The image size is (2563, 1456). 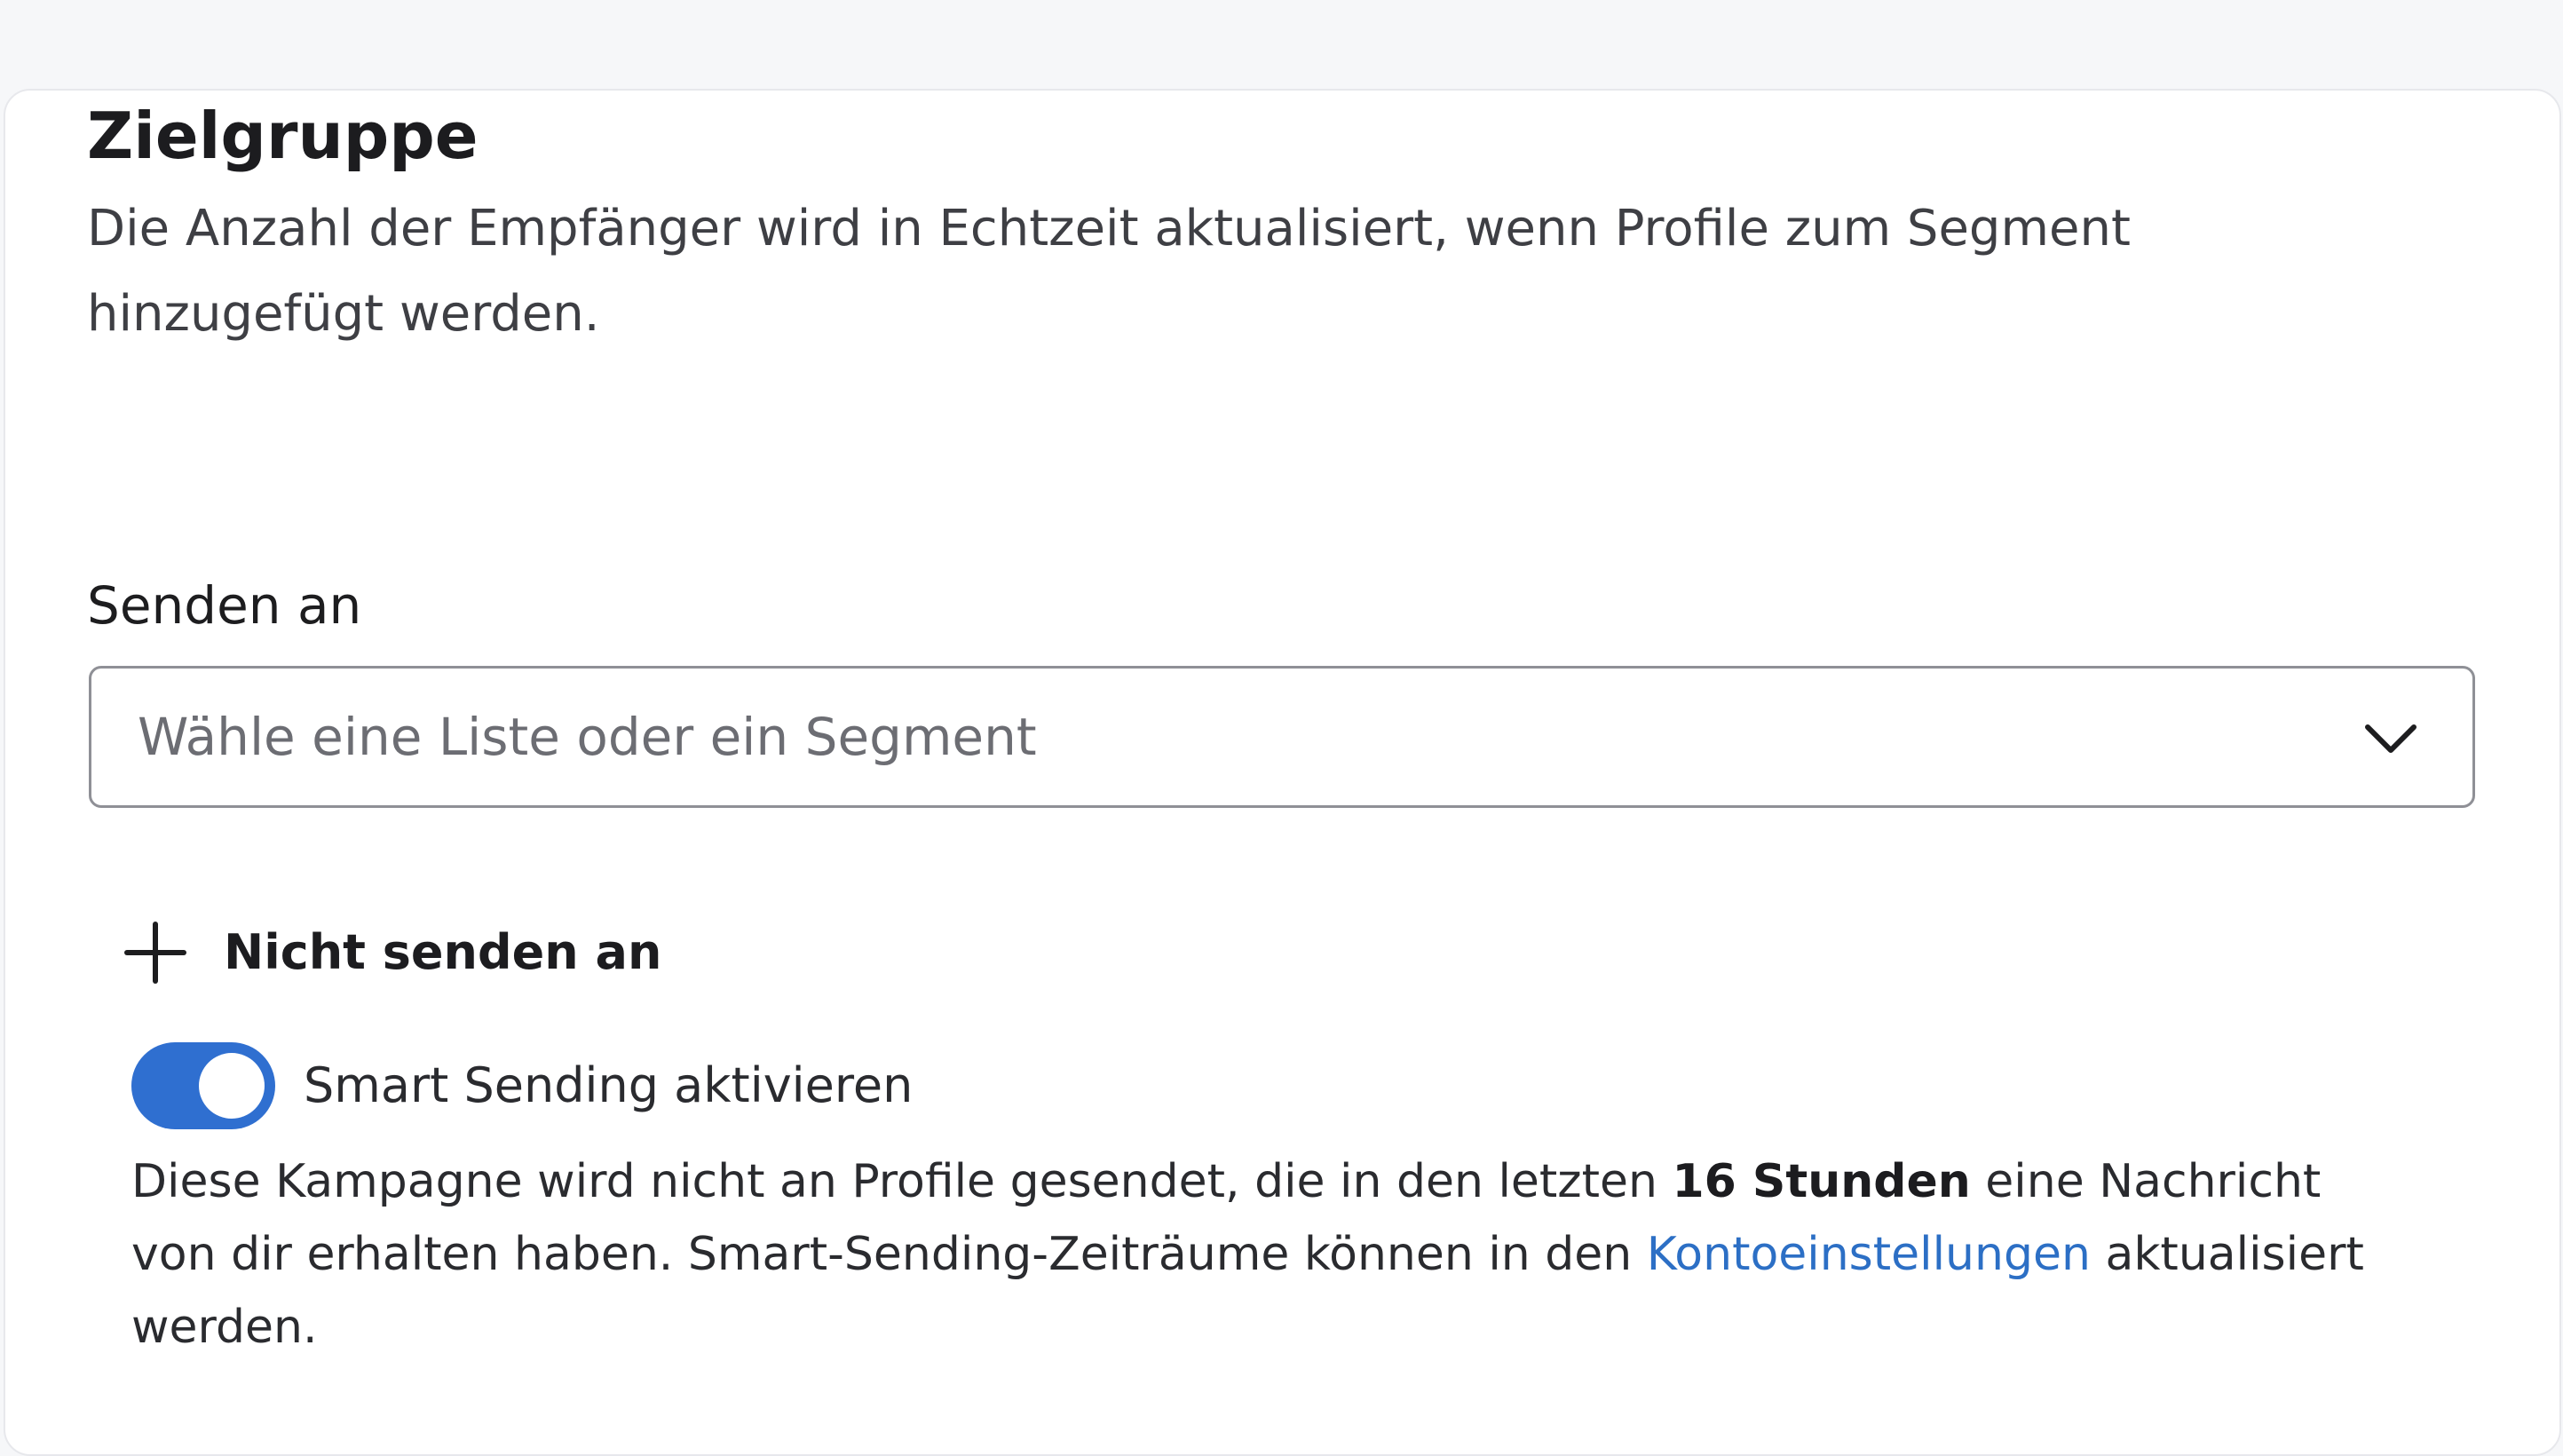 What do you see at coordinates (1282, 737) in the screenshot?
I see `send-to-select: Wähle eine Liste oder ein Segment` at bounding box center [1282, 737].